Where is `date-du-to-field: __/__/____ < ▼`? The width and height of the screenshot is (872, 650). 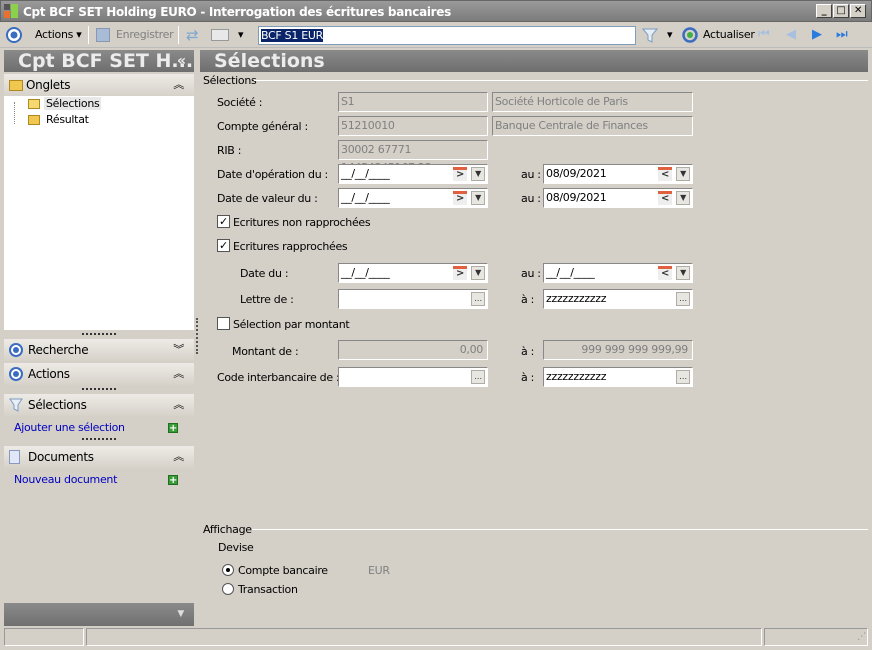
date-du-to-field: __/__/____ < ▼ is located at coordinates (618, 273).